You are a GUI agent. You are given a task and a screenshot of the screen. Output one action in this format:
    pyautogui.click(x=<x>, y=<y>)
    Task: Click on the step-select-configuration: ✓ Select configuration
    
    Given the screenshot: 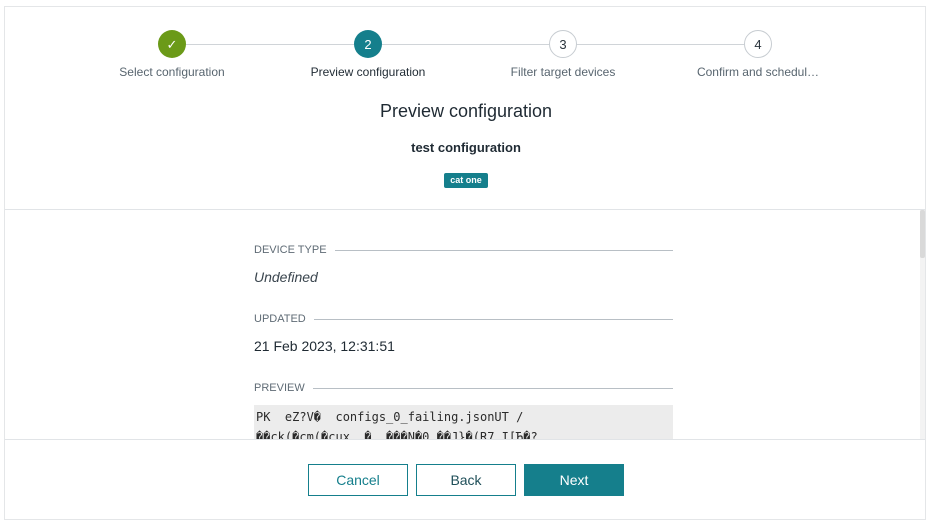 What is the action you would take?
    pyautogui.click(x=172, y=54)
    